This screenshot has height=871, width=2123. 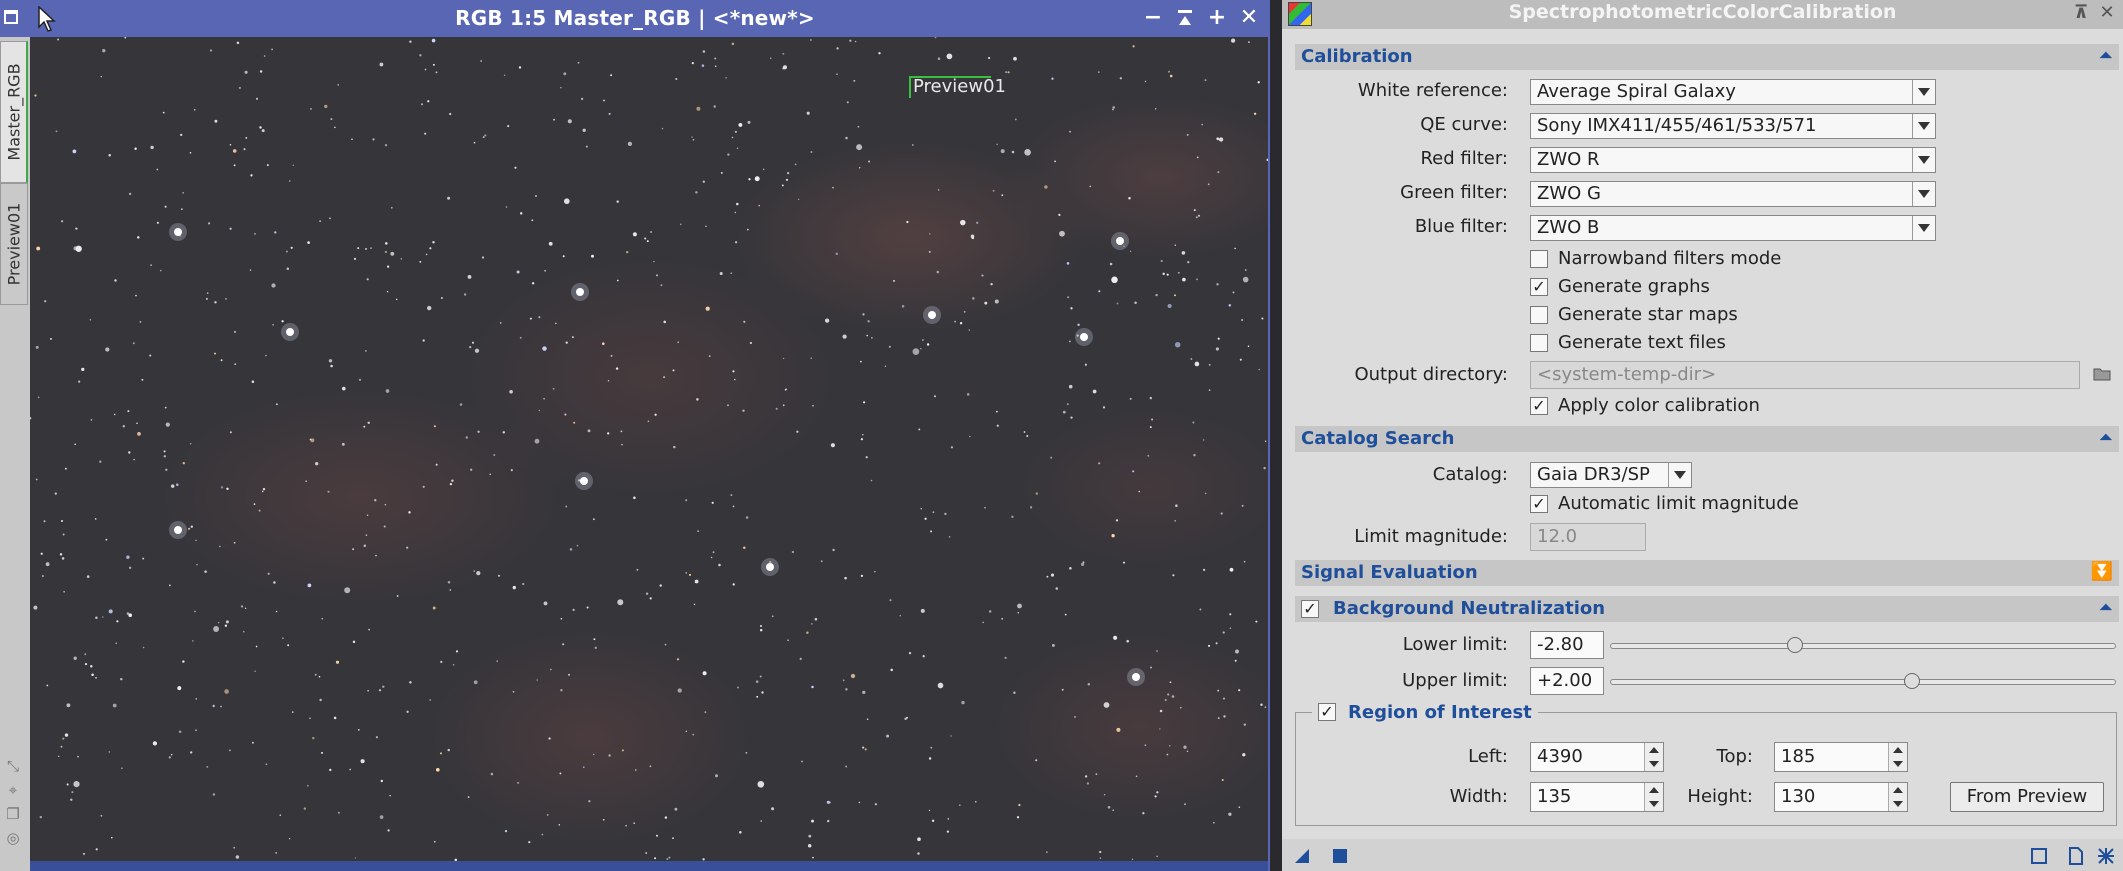 What do you see at coordinates (1588, 537) in the screenshot?
I see `limit-magnitude-field: 12.0` at bounding box center [1588, 537].